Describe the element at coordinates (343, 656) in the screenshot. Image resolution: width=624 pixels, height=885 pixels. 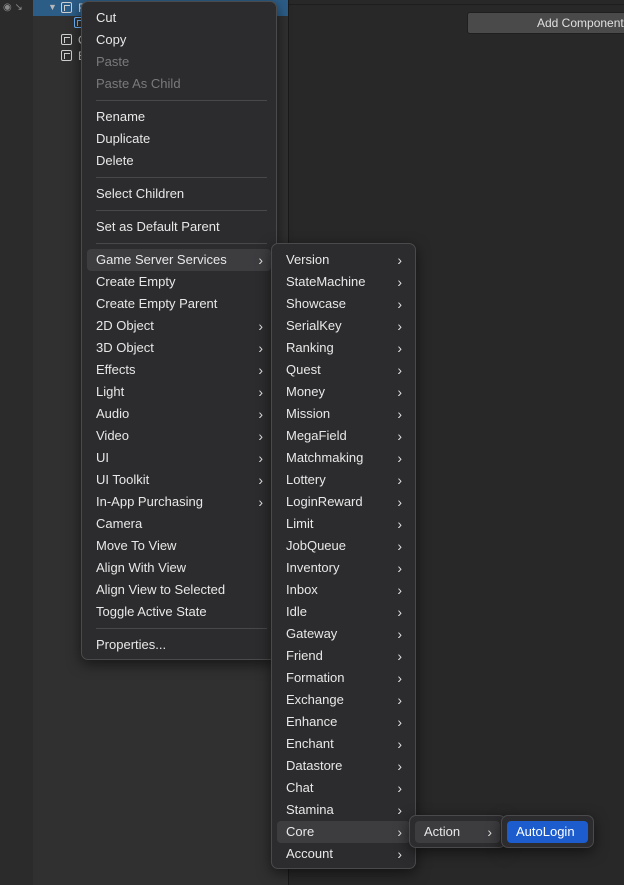
I see `menu-item-friend: Friend ›` at that location.